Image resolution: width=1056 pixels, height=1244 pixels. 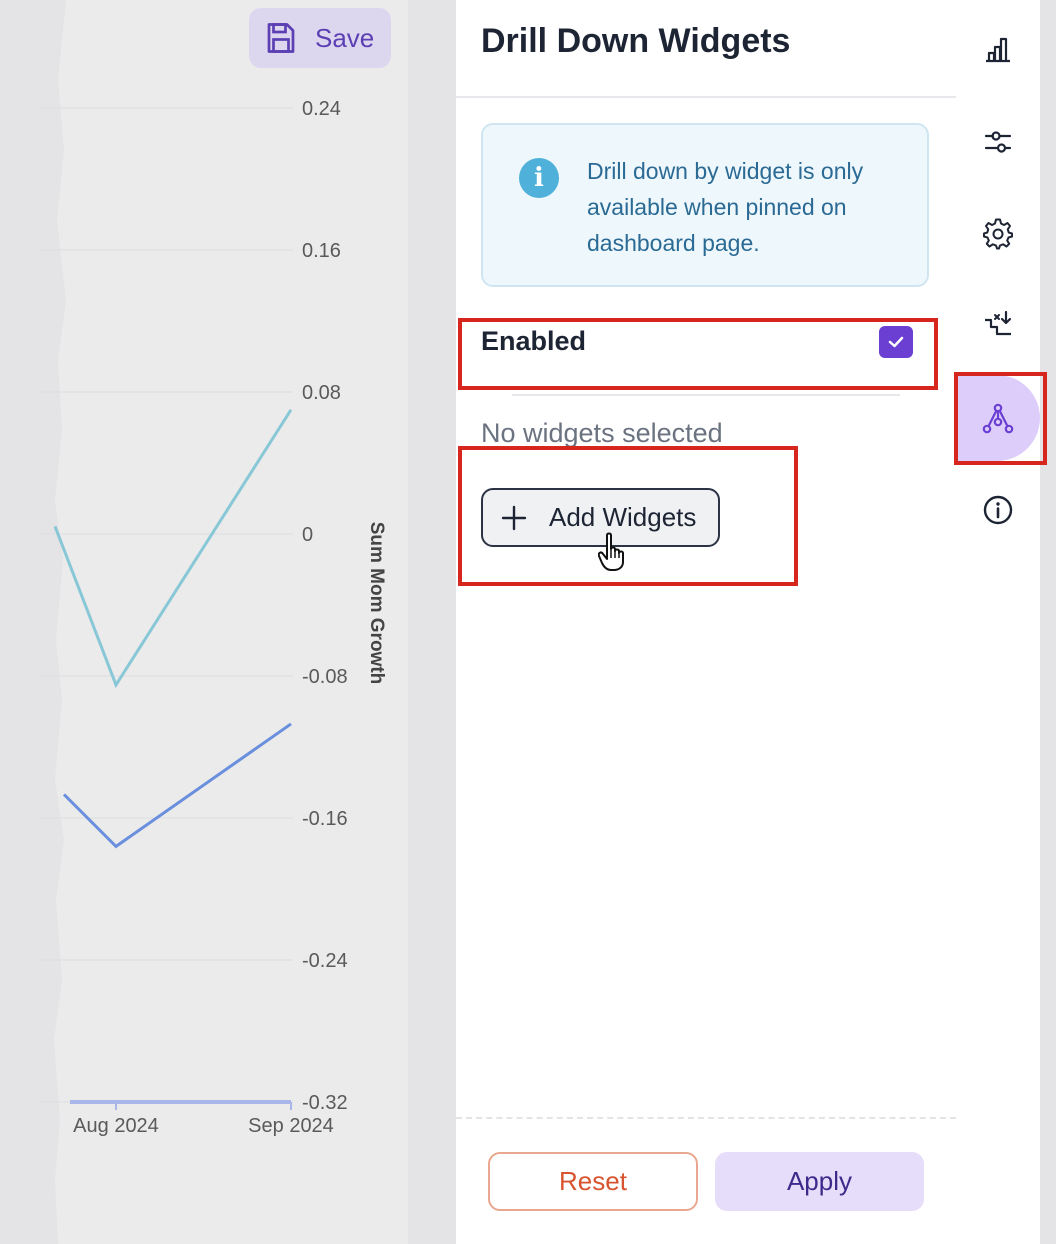 I want to click on hand-cursor-icon, so click(x=611, y=551).